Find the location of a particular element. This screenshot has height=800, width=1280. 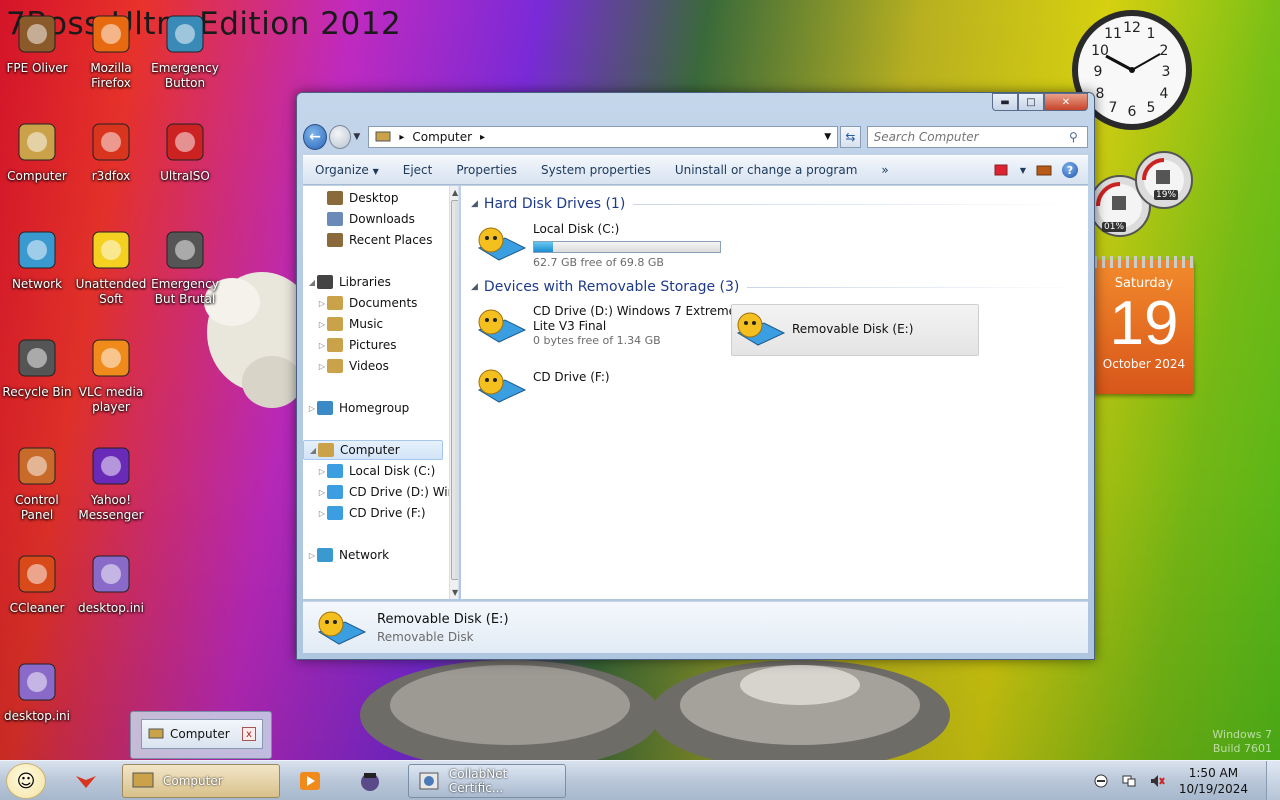

desktop-icon-ccleaner: CCleaner is located at coordinates (37, 583).